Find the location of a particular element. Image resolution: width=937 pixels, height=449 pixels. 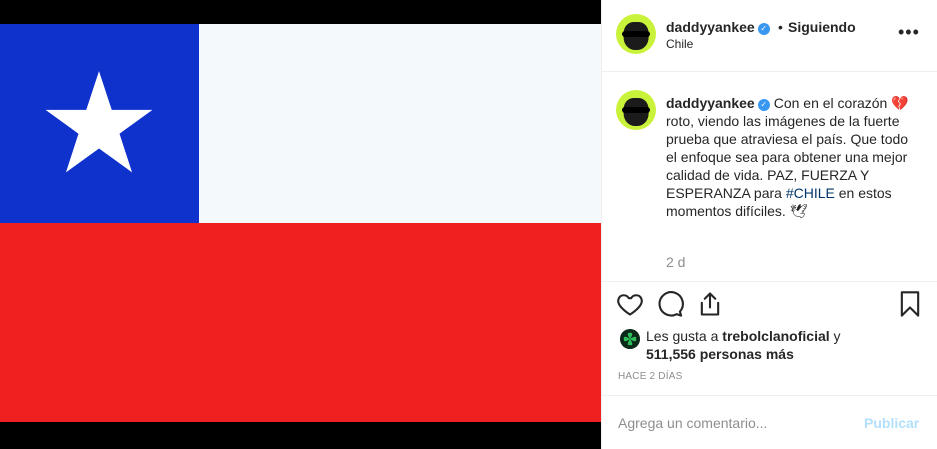

likes-connector: y is located at coordinates (835, 336).